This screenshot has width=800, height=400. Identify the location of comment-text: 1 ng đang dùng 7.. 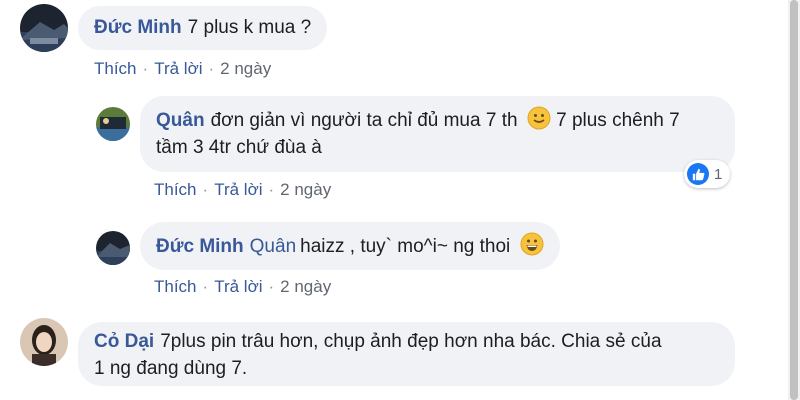
(171, 368).